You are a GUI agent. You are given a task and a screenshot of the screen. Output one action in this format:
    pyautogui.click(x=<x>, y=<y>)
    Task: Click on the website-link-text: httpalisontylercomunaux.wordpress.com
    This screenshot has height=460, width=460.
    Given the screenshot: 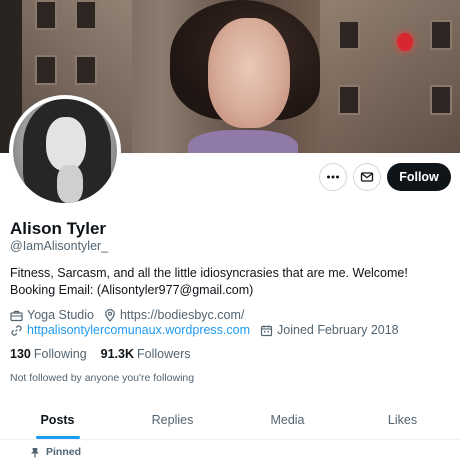 What is the action you would take?
    pyautogui.click(x=138, y=330)
    